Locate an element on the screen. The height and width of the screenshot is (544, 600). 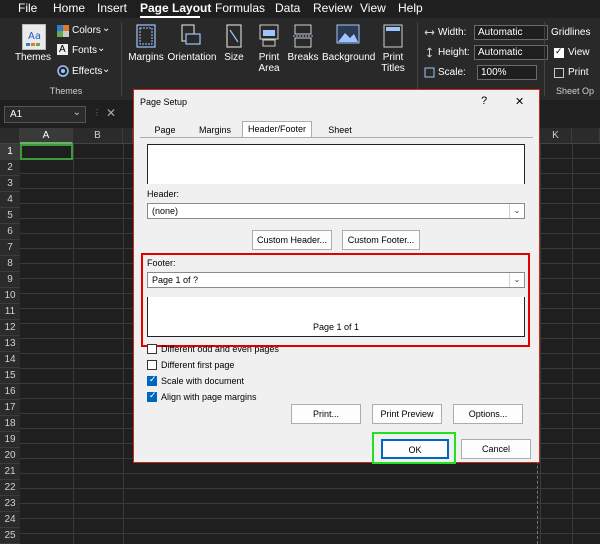
help-button: ? is located at coordinates (484, 101).